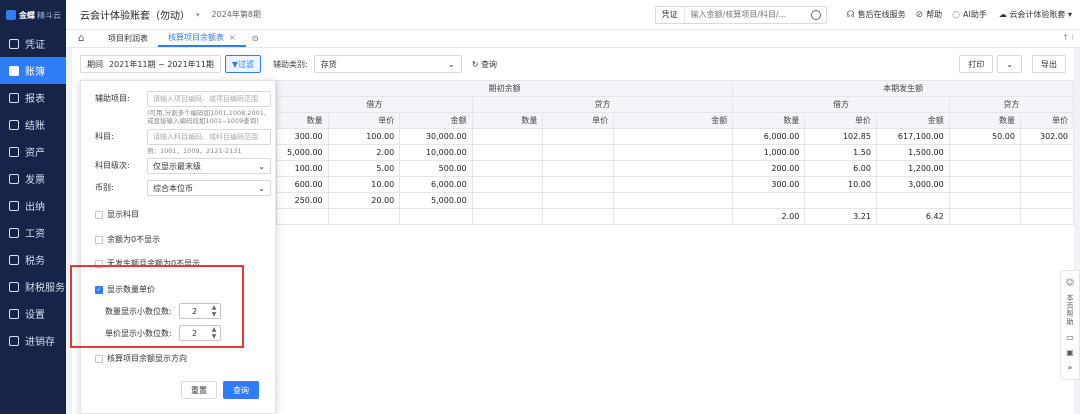 The width and height of the screenshot is (1080, 414). I want to click on page-help-link: 本页帮助, so click(1070, 310).